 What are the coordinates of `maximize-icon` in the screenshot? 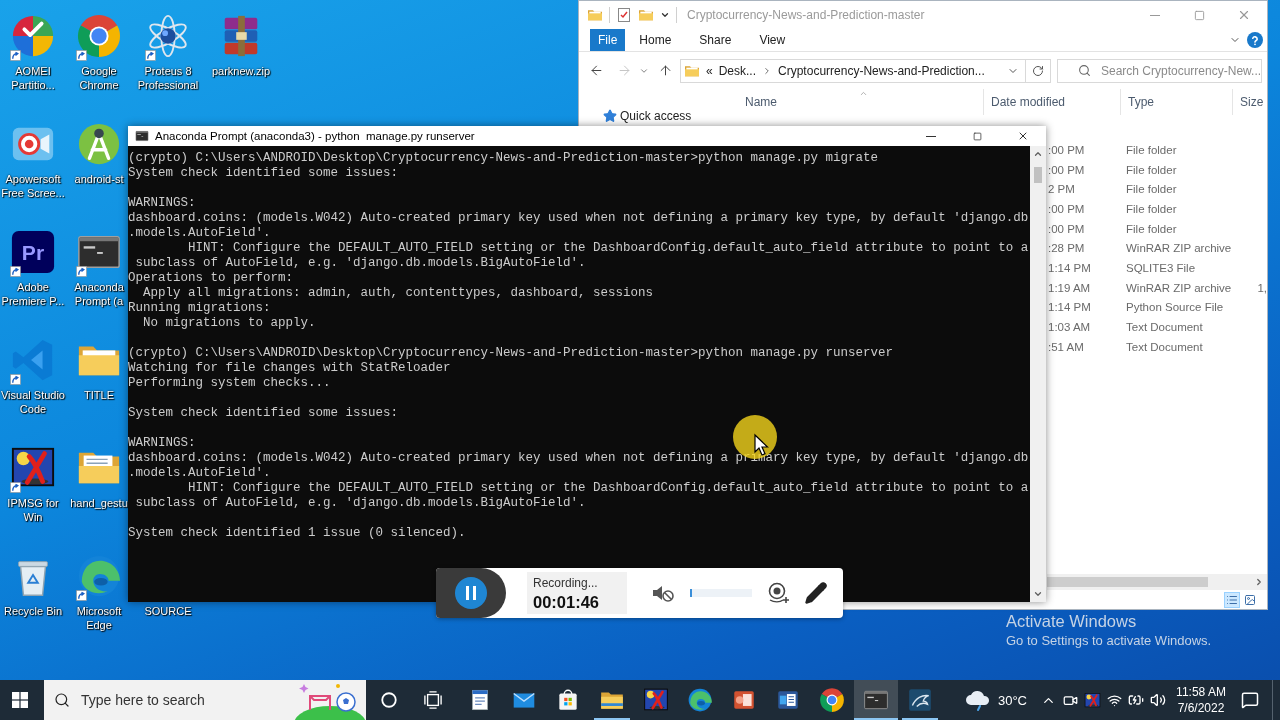 It's located at (977, 136).